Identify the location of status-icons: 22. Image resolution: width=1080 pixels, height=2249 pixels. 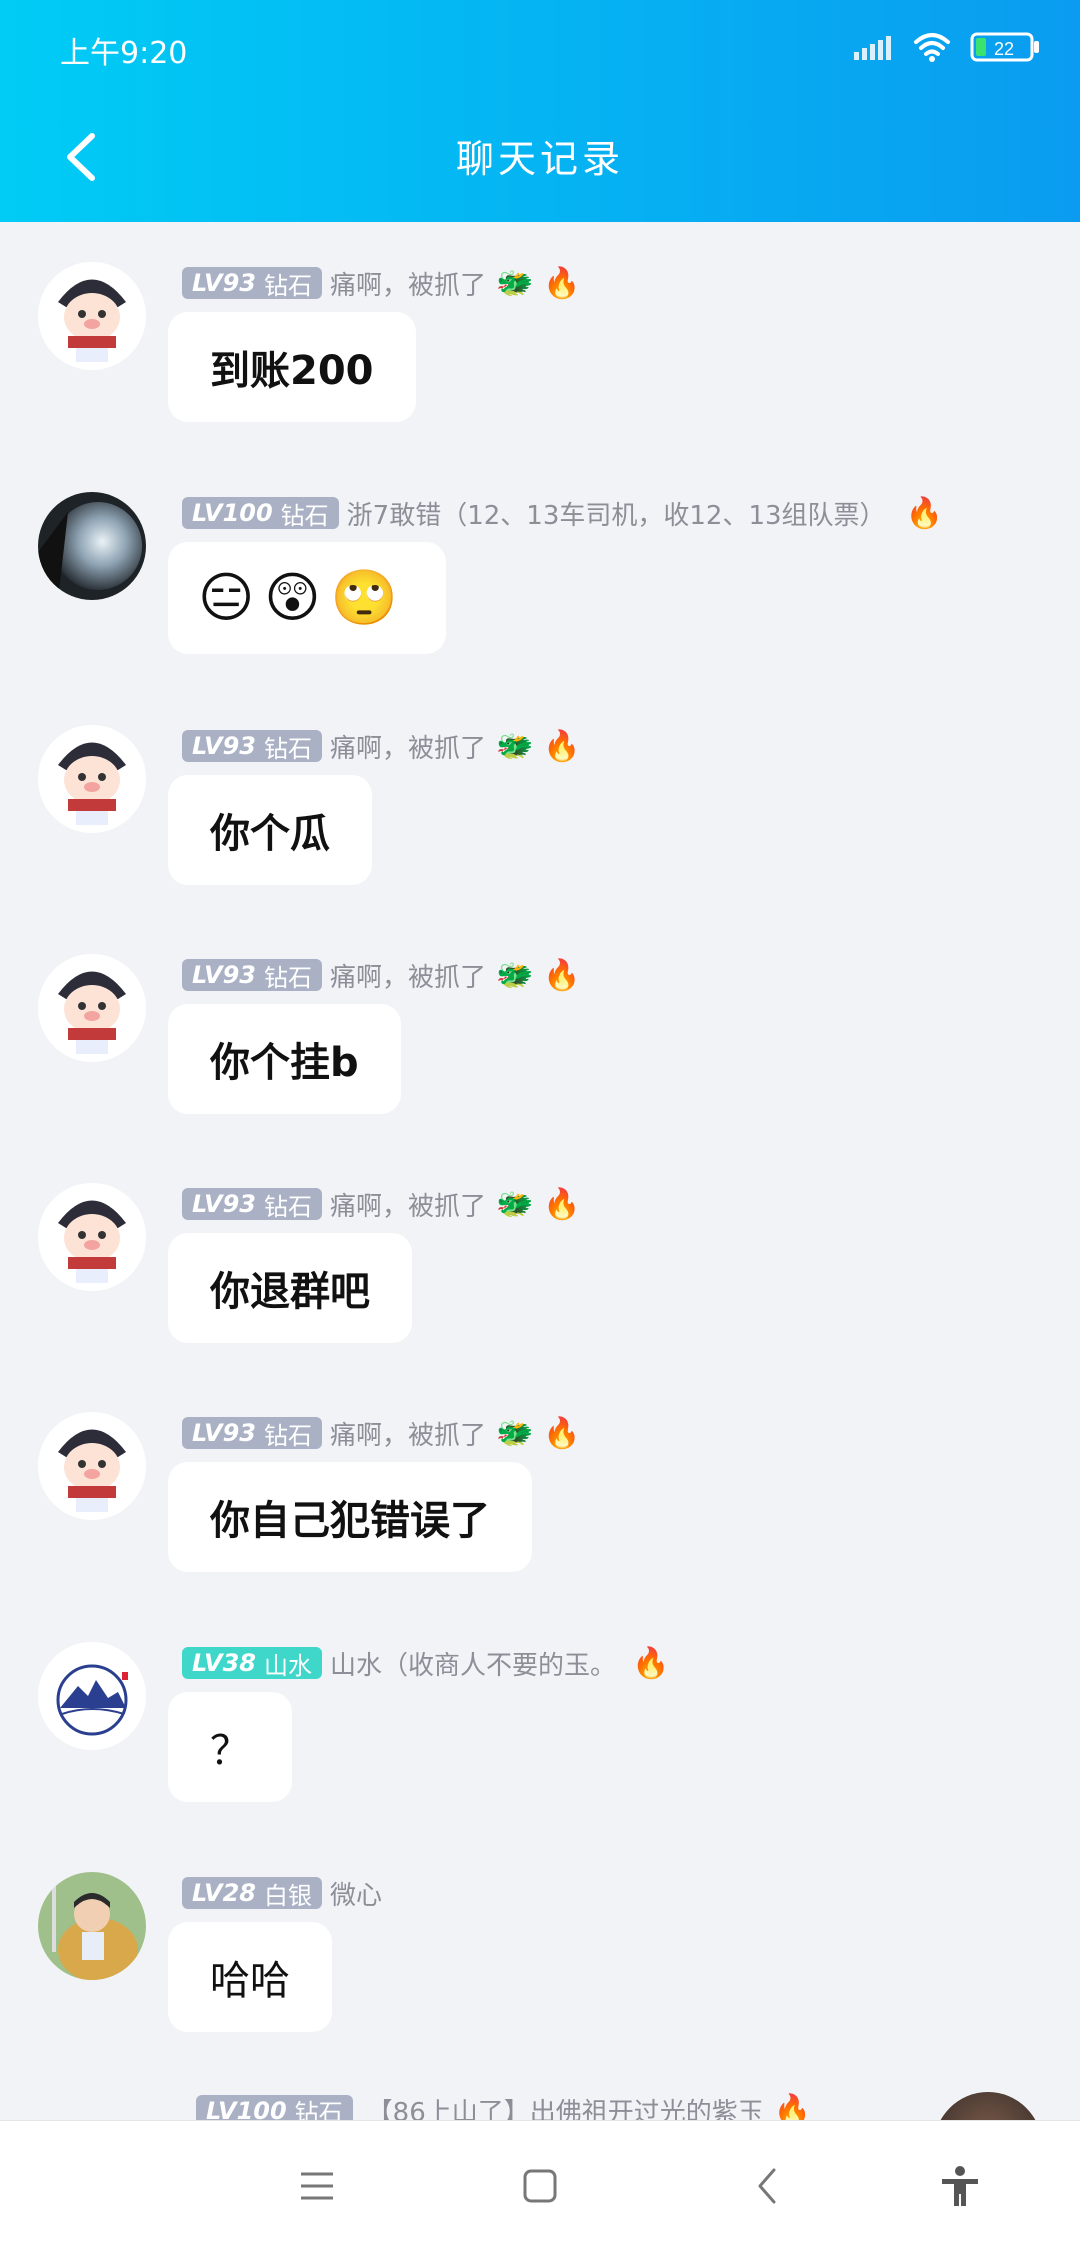
(949, 46).